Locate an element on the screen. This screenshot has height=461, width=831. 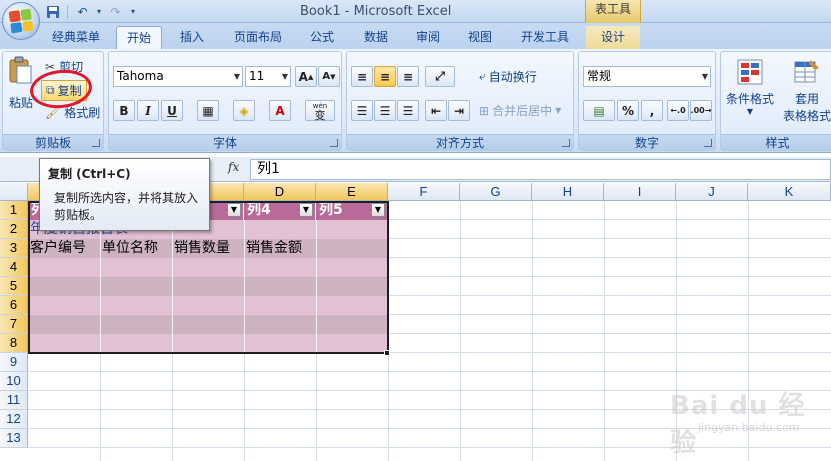
formula-input: 列1 is located at coordinates (540, 169).